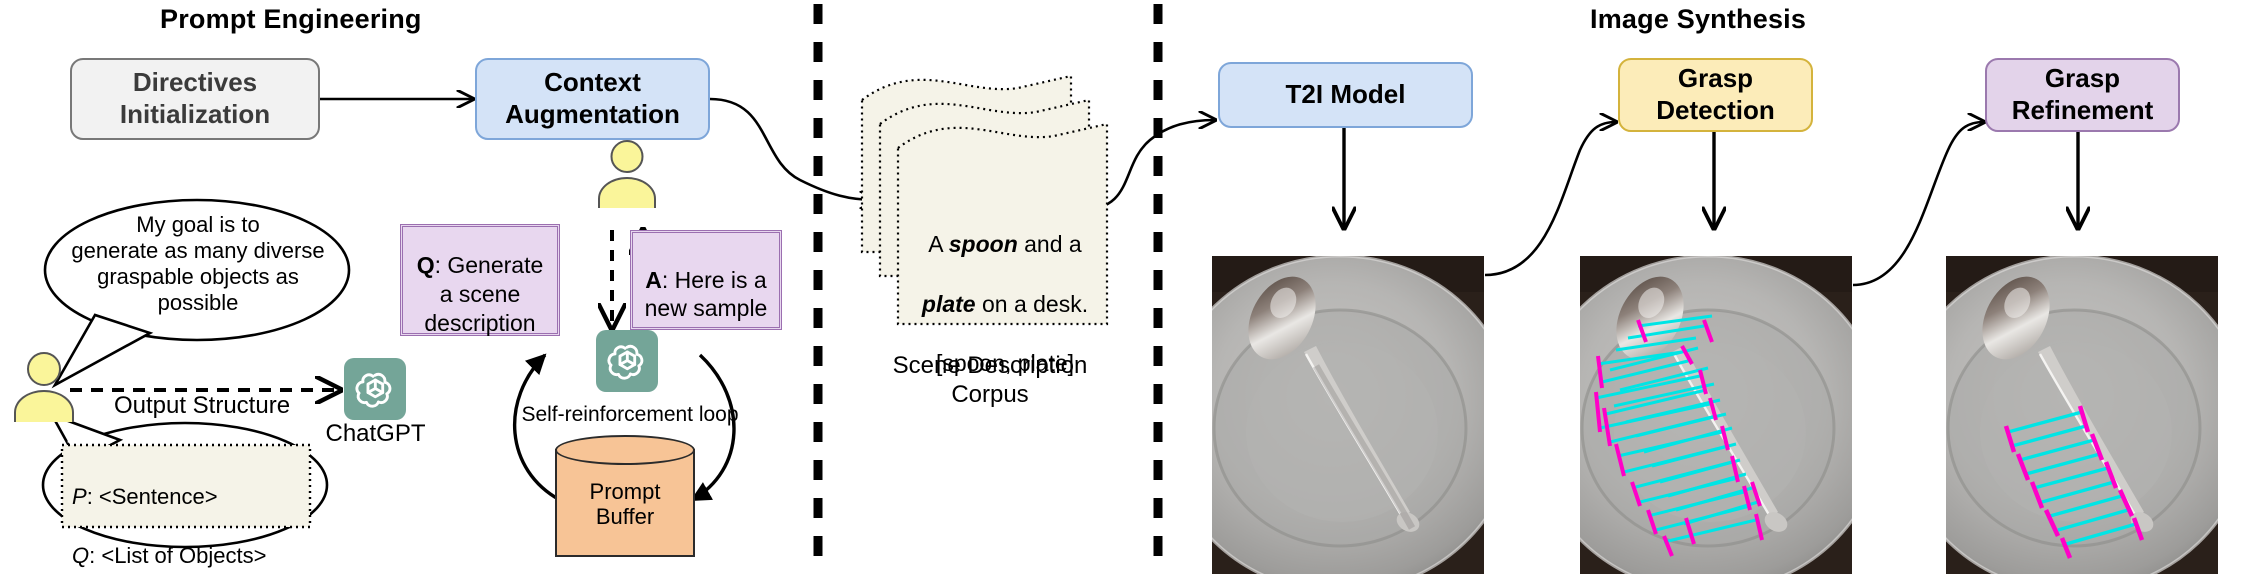  What do you see at coordinates (81, 556) in the screenshot?
I see `structure-q-key: Q` at bounding box center [81, 556].